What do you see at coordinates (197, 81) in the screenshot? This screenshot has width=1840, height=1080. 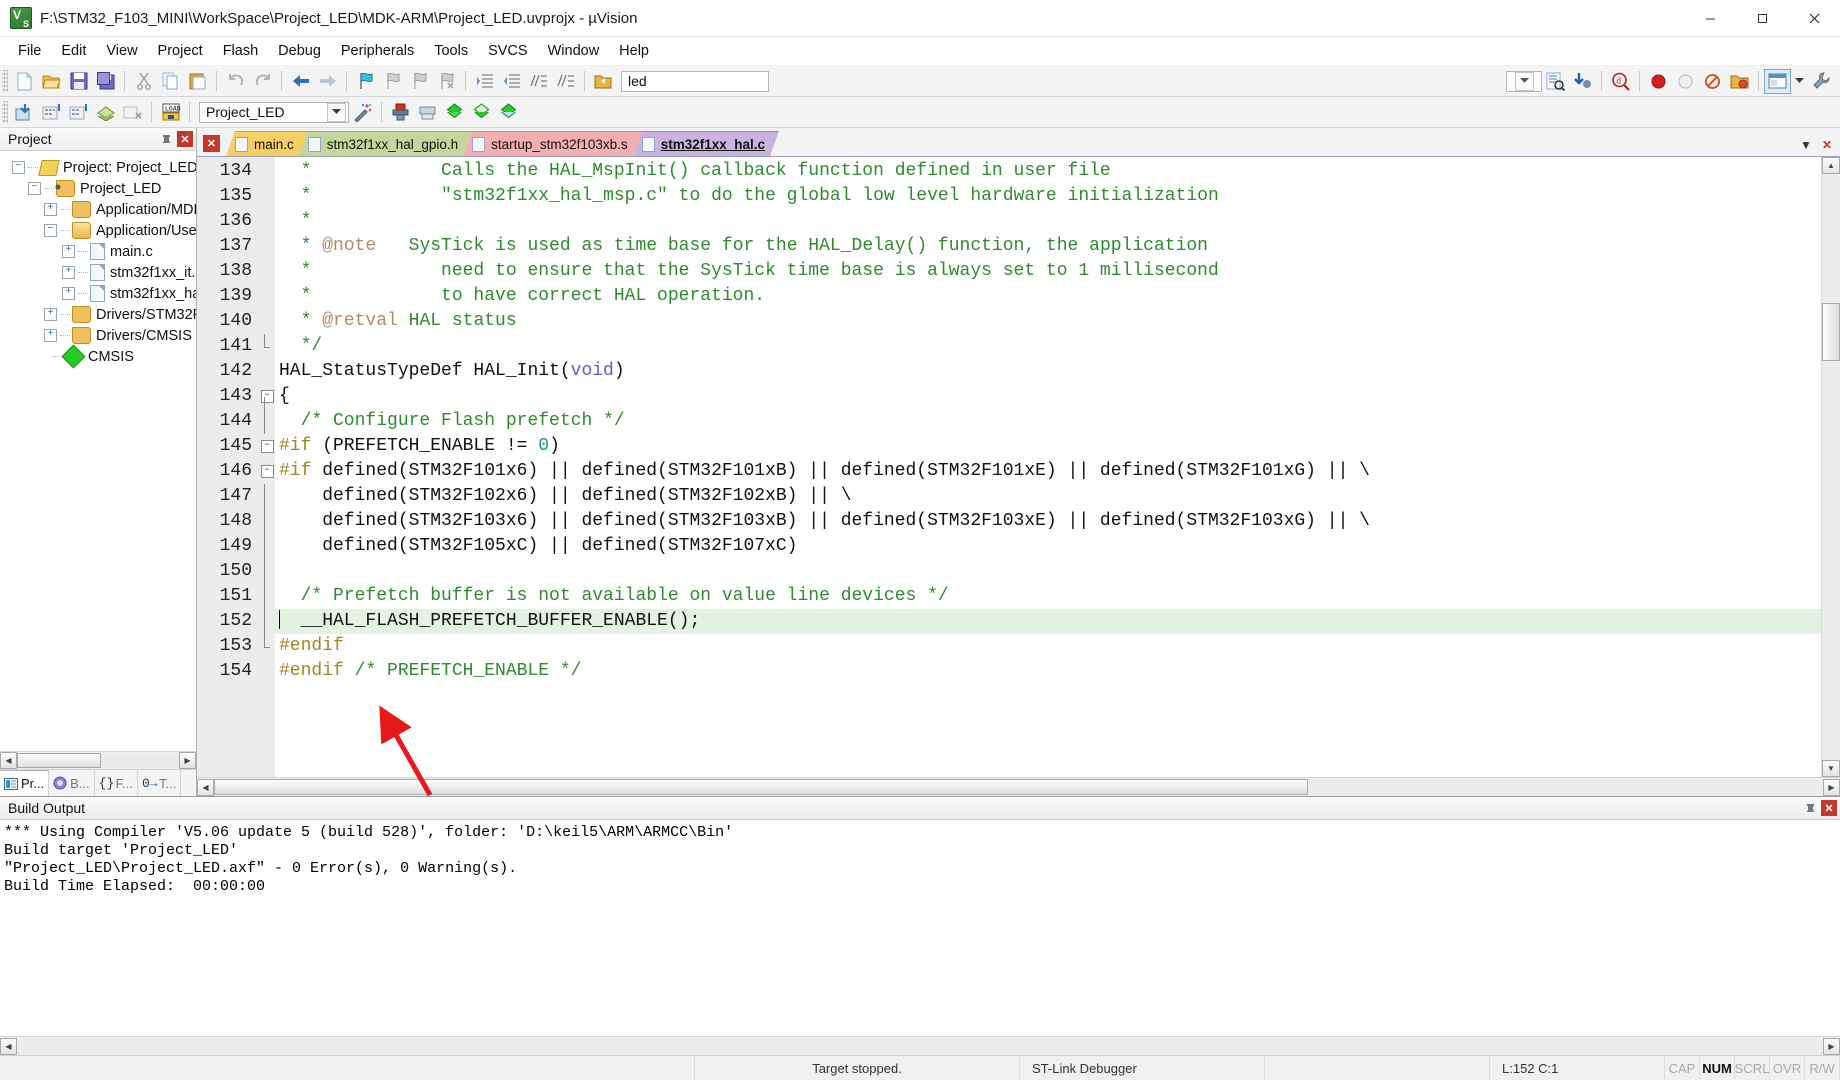 I see `paste-icon` at bounding box center [197, 81].